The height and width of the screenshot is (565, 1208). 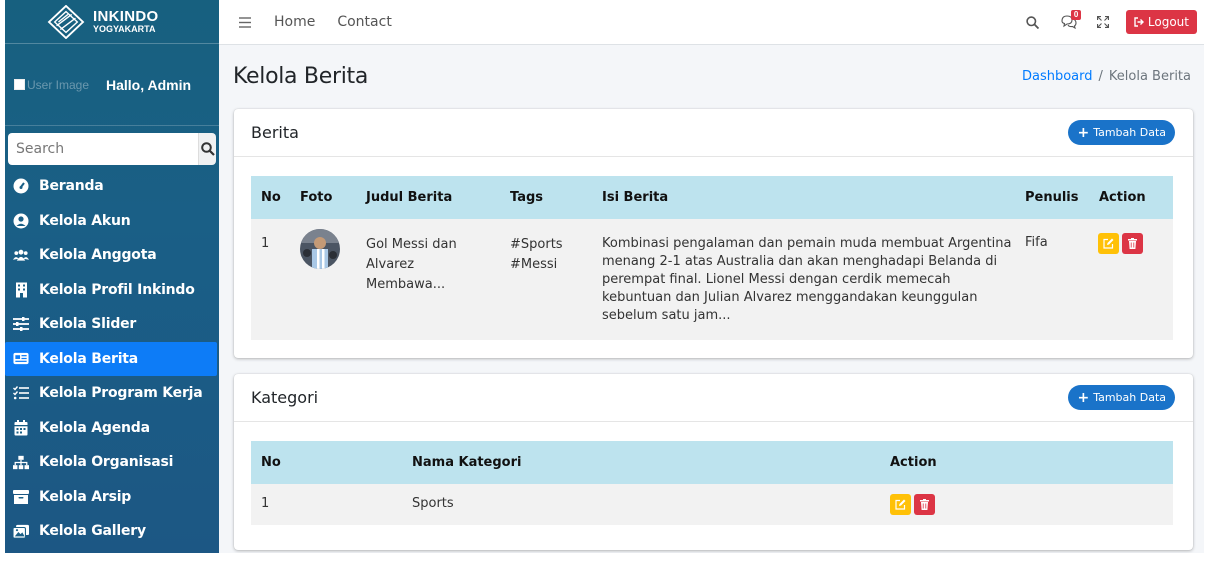 I want to click on sidebar-item-kelola-program-kerja: Kelola Program Kerja, so click(x=112, y=393).